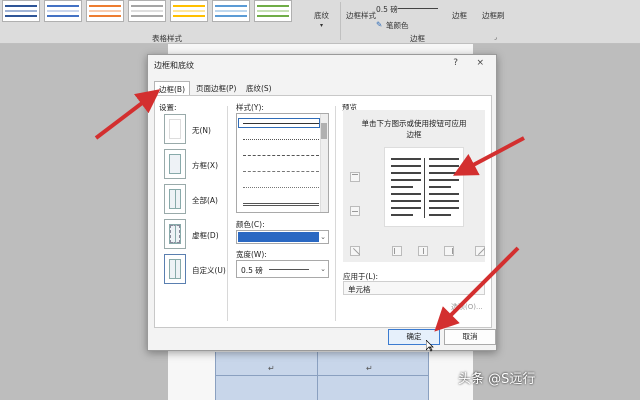 Image resolution: width=640 pixels, height=400 pixels. I want to click on arrow-to-preview, so click(488, 156).